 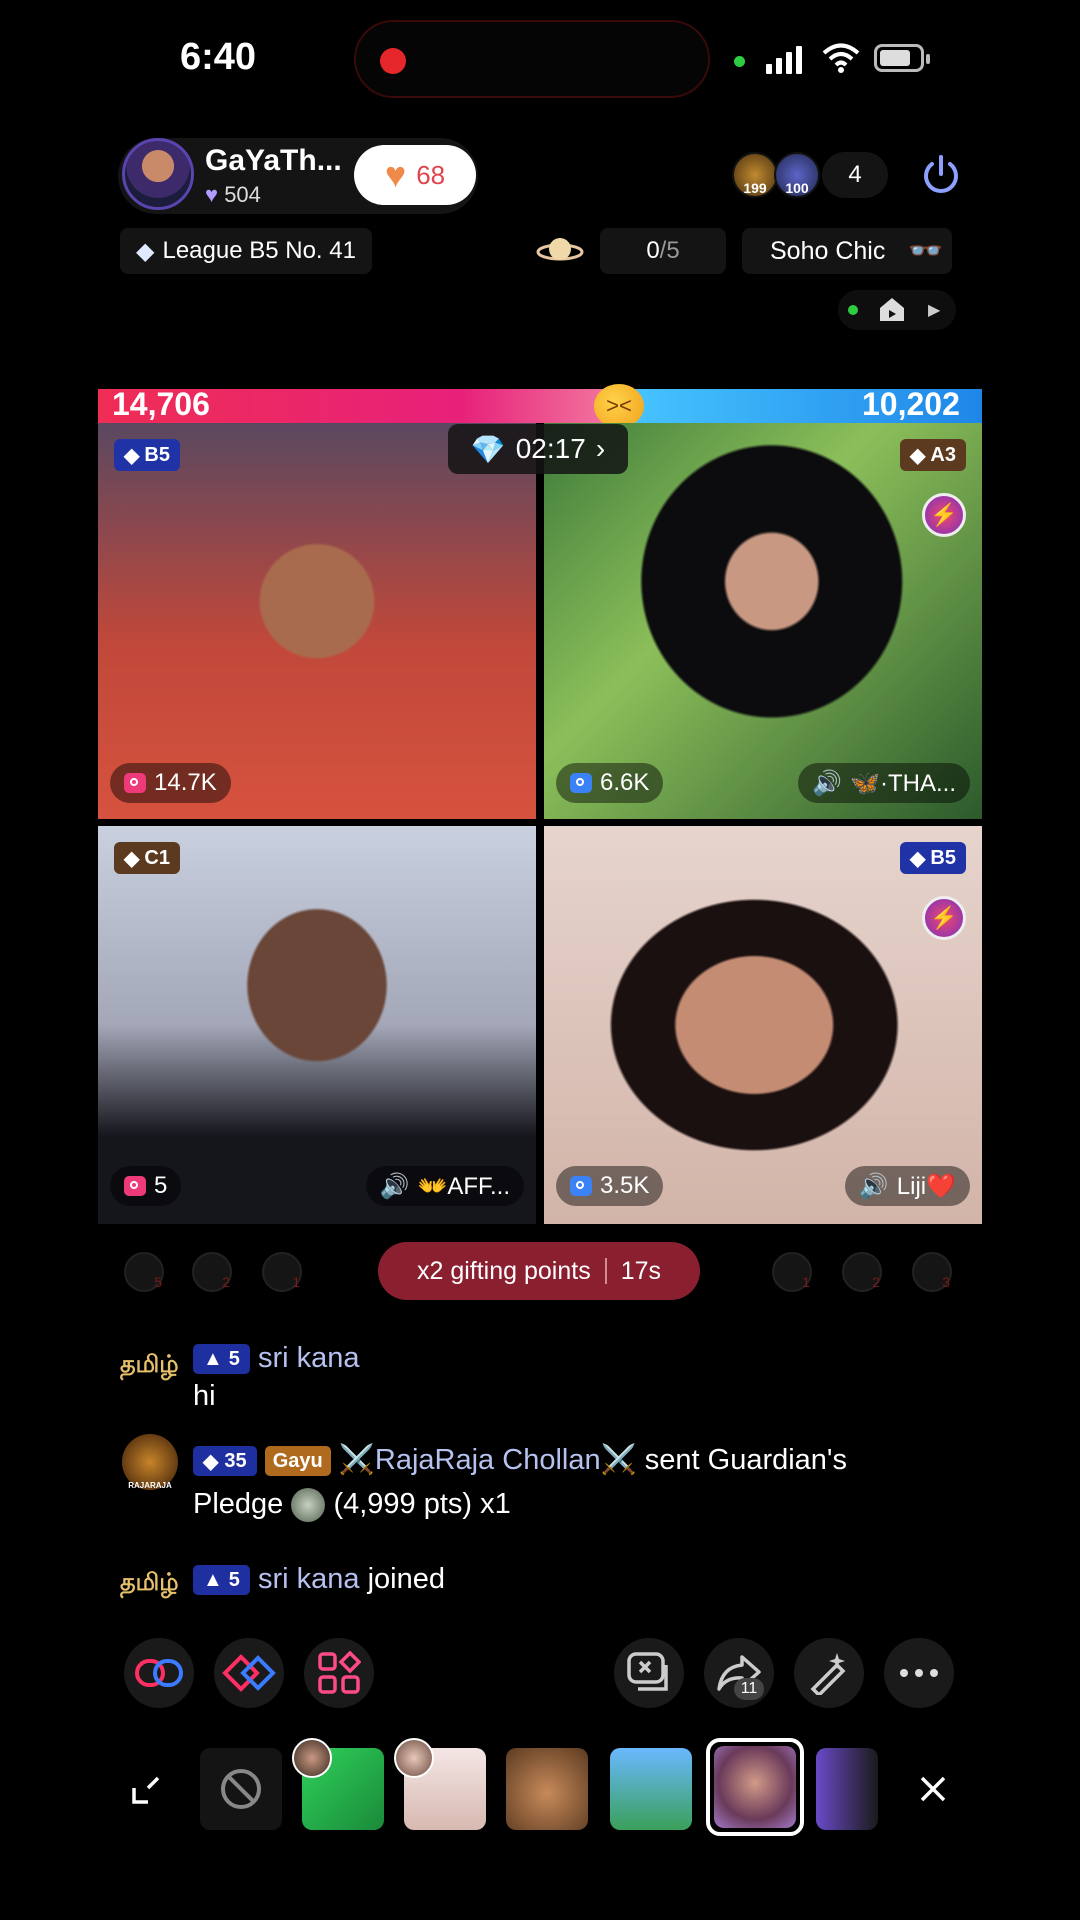 I want to click on link-icon, so click(x=159, y=1673).